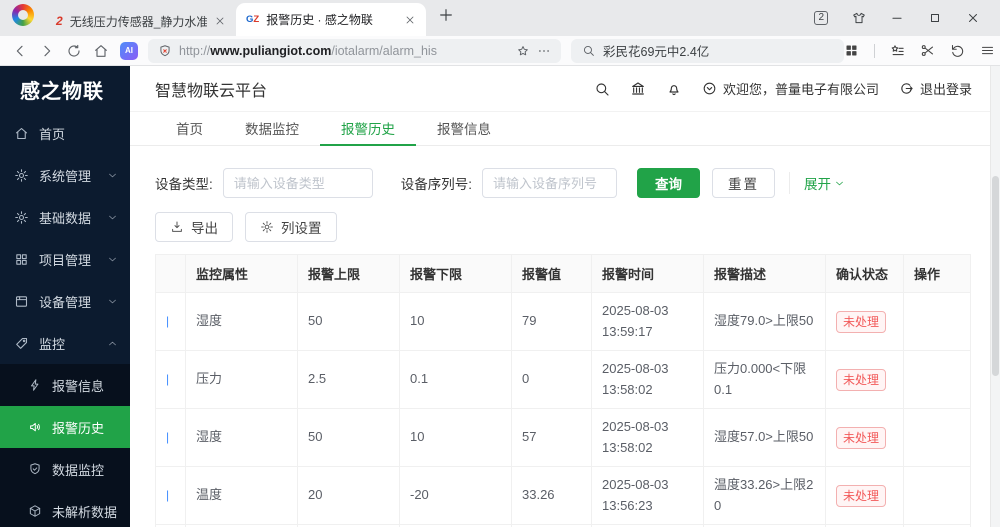  I want to click on app-header: 智慧物联云平台 欢迎您，普量电子有限公司 退出登录, so click(560, 89).